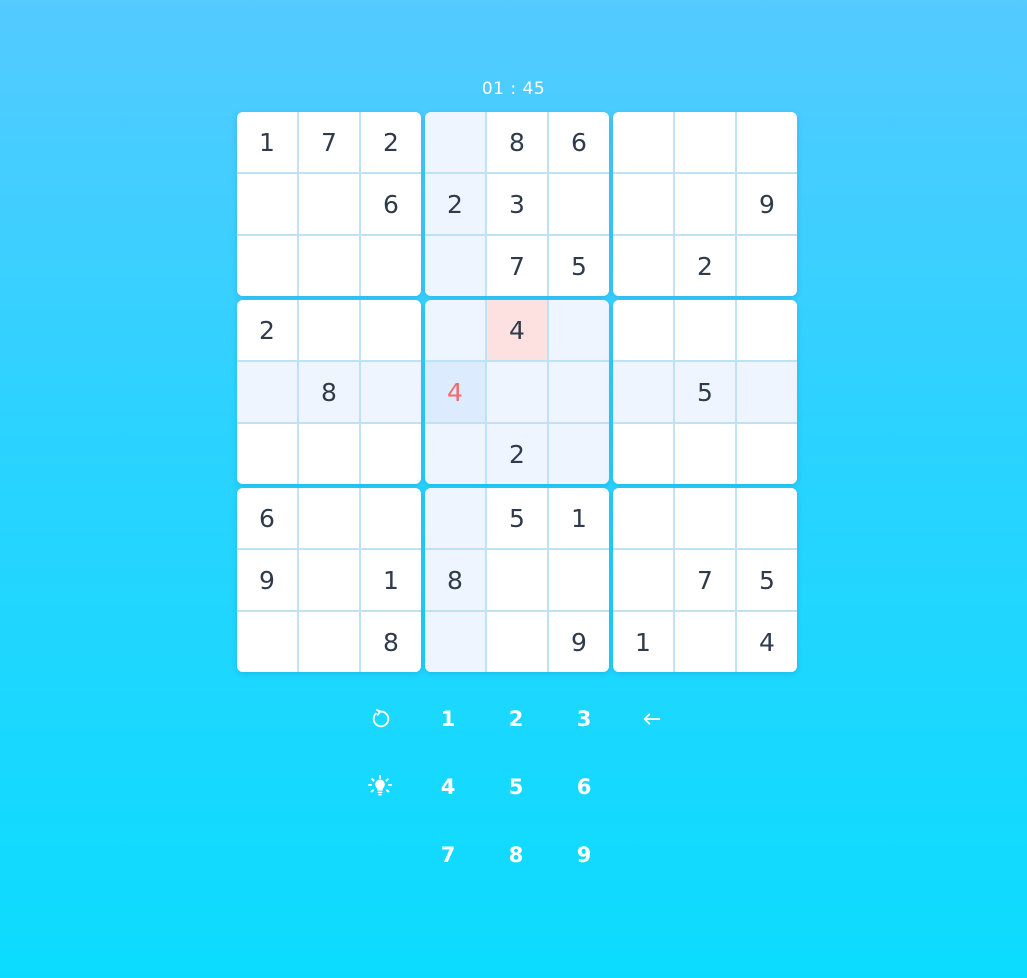 This screenshot has height=978, width=1027. I want to click on hint-button, so click(380, 787).